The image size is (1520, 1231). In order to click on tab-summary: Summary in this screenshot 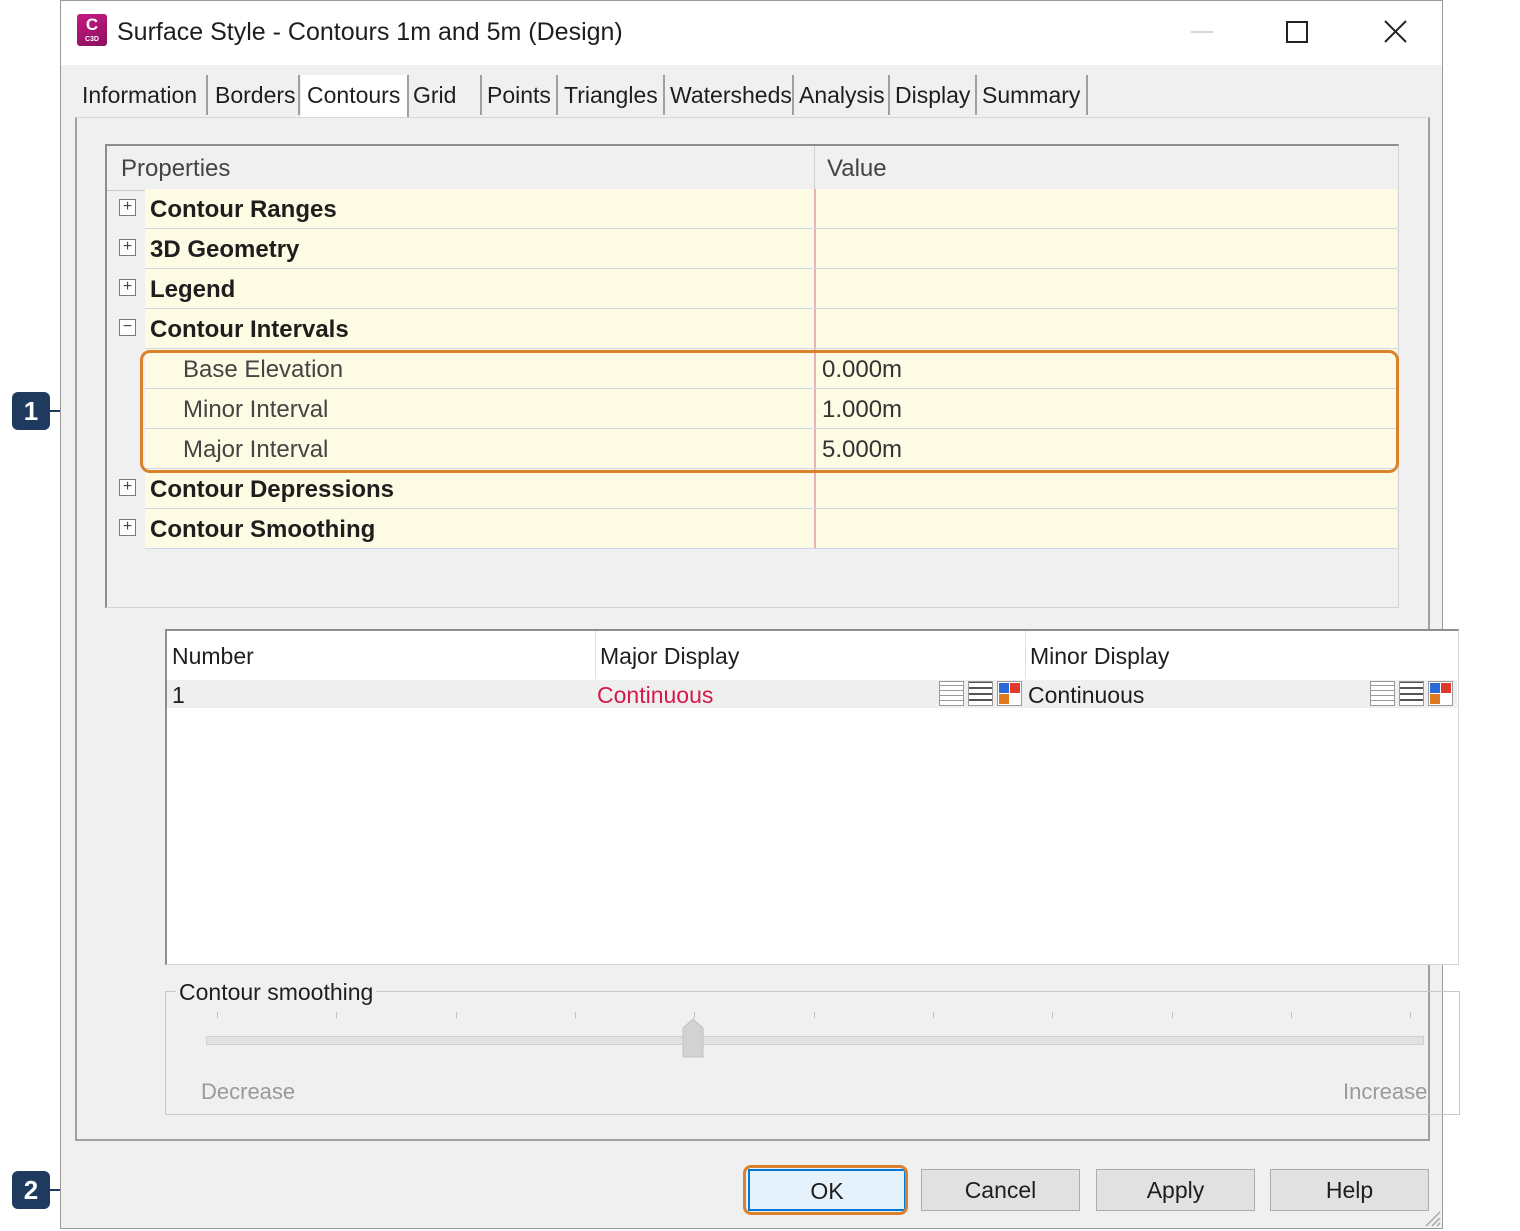, I will do `click(1032, 95)`.